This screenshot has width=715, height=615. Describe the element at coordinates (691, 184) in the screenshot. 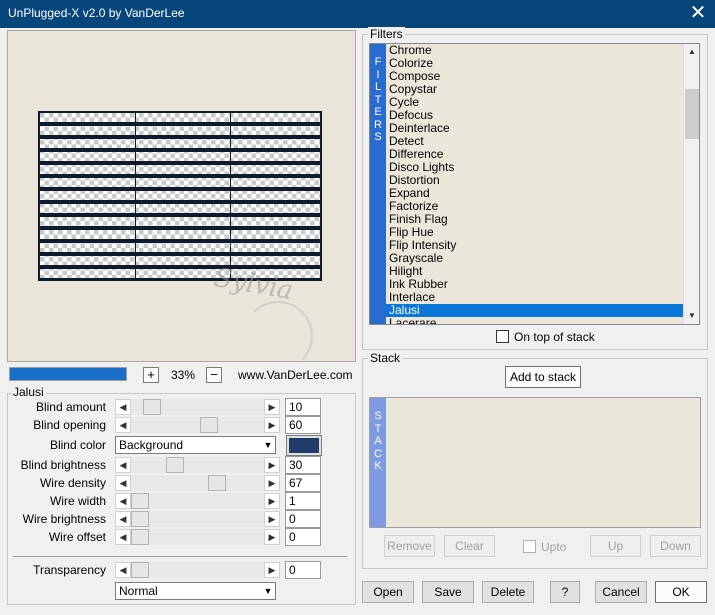

I see `filters-scrollbar: ▲ ▼` at that location.